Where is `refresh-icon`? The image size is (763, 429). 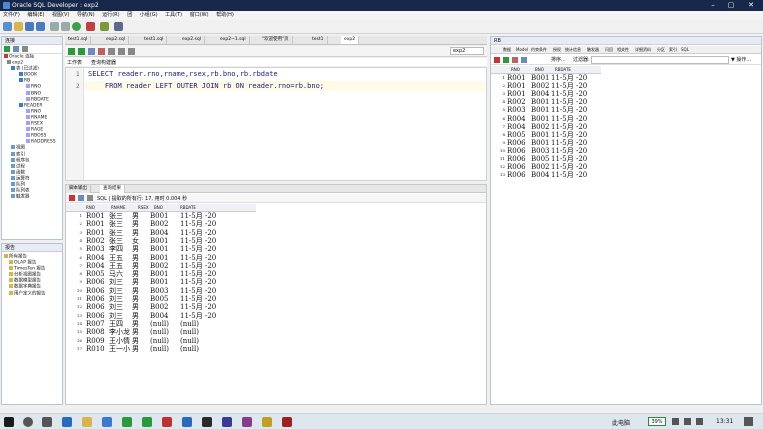
refresh-icon is located at coordinates (16, 49).